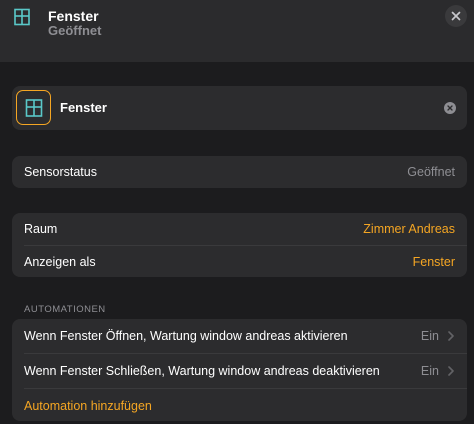  What do you see at coordinates (65, 309) in the screenshot?
I see `automations-section-header: AUTOMATIONEN` at bounding box center [65, 309].